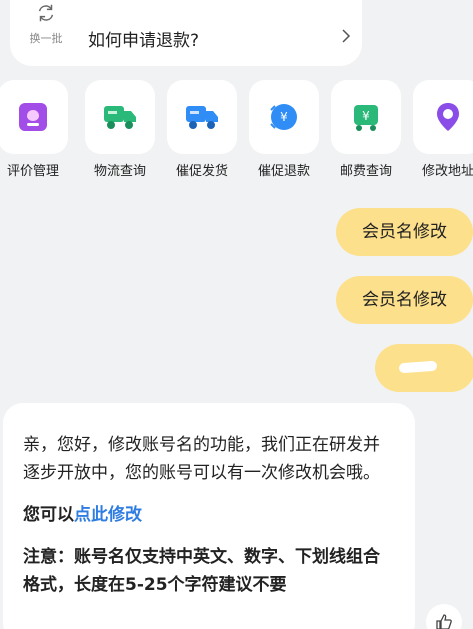 This screenshot has height=629, width=473. I want to click on suggested-question-card: 换一批 如何申请退款?, so click(186, 33).